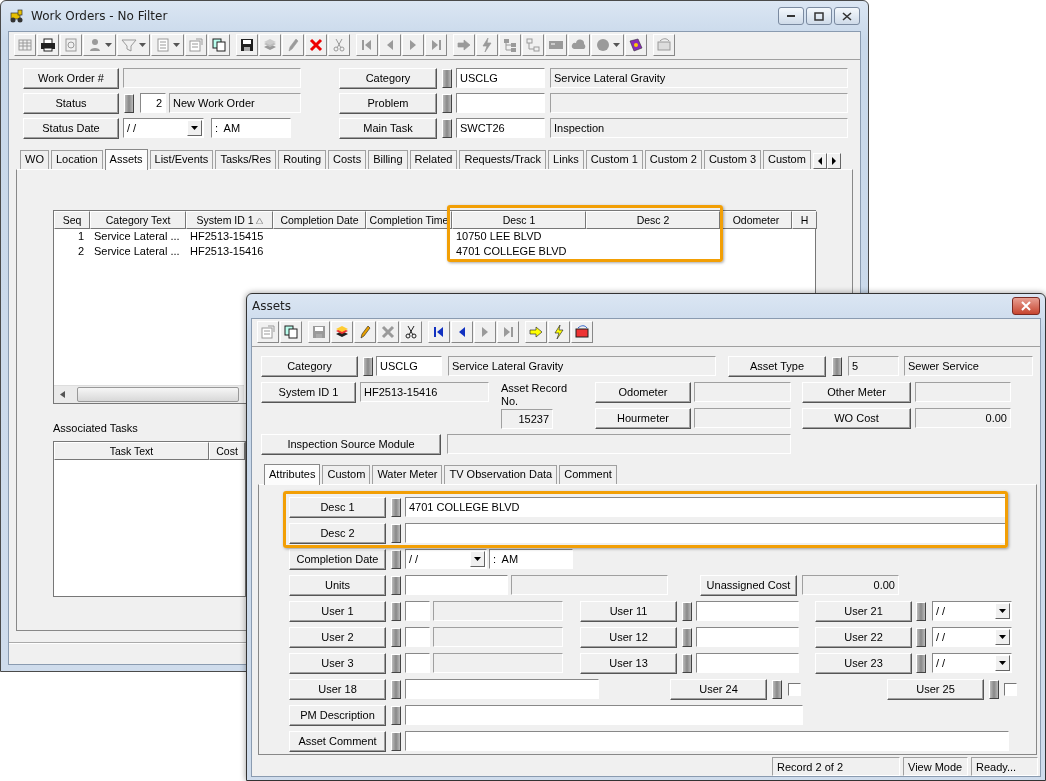  Describe the element at coordinates (302, 159) in the screenshot. I see `tab: Routing` at that location.